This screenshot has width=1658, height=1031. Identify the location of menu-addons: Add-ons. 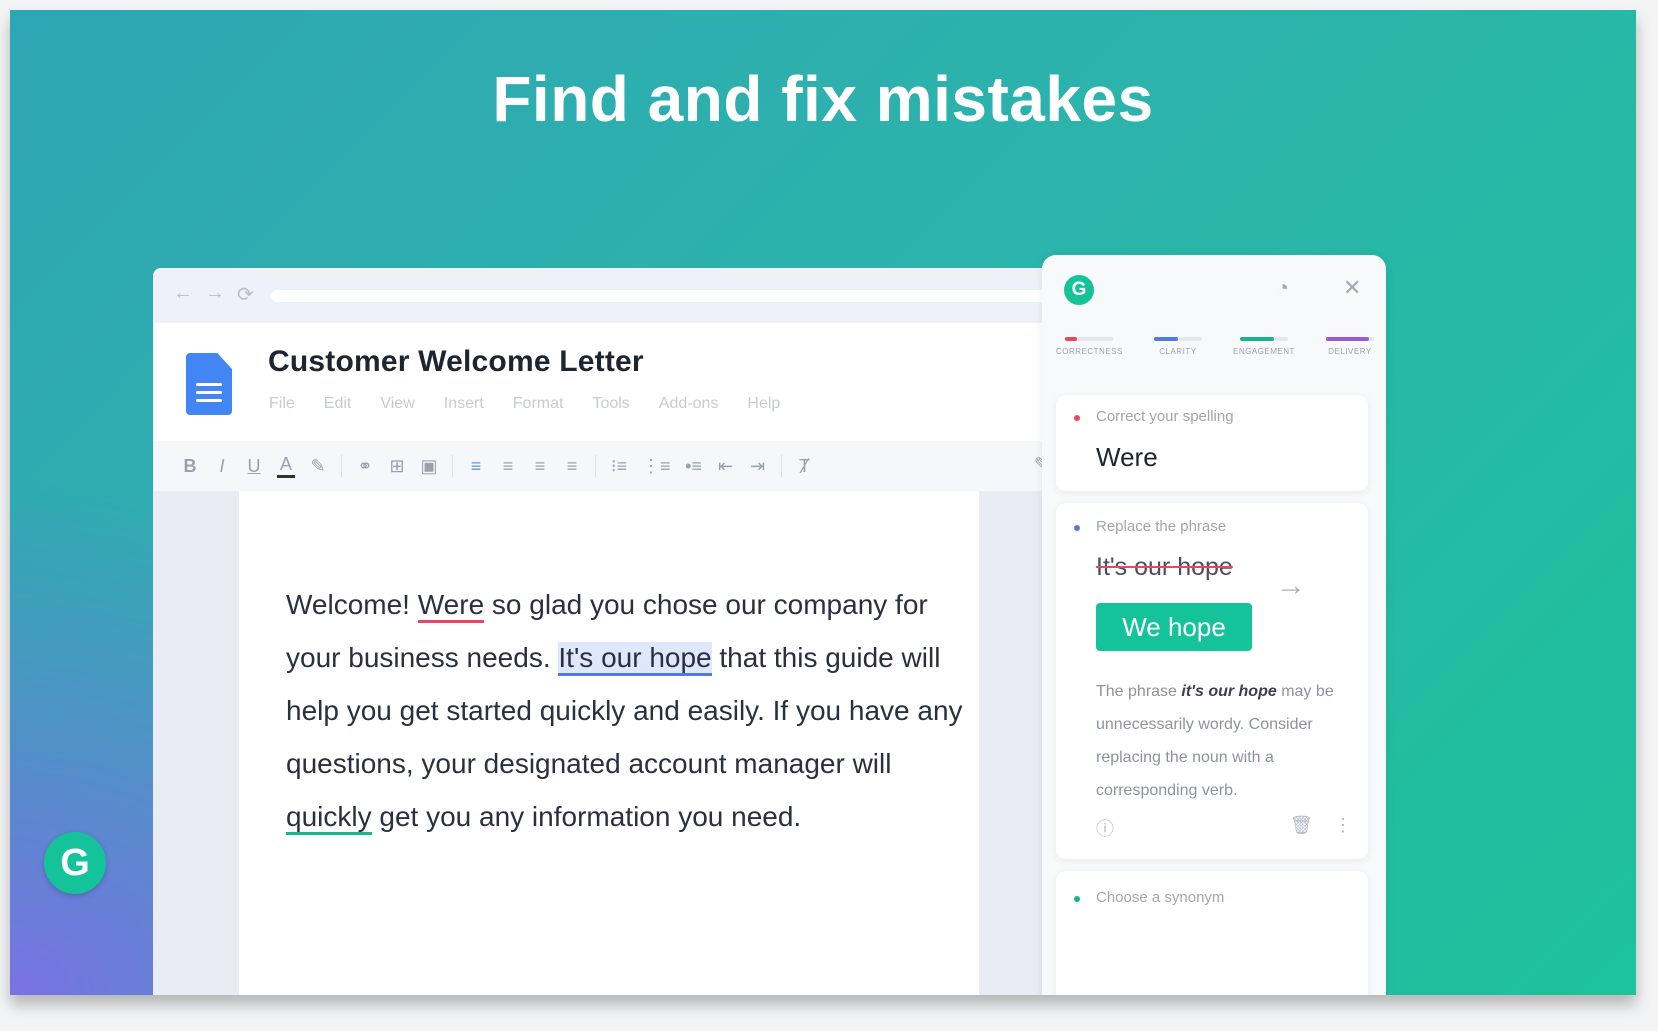
(689, 404).